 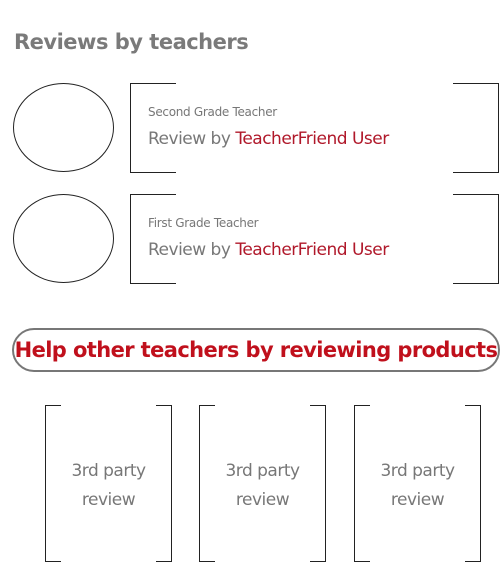 What do you see at coordinates (212, 112) in the screenshot?
I see `reviewer-role: Second Grade Teacher` at bounding box center [212, 112].